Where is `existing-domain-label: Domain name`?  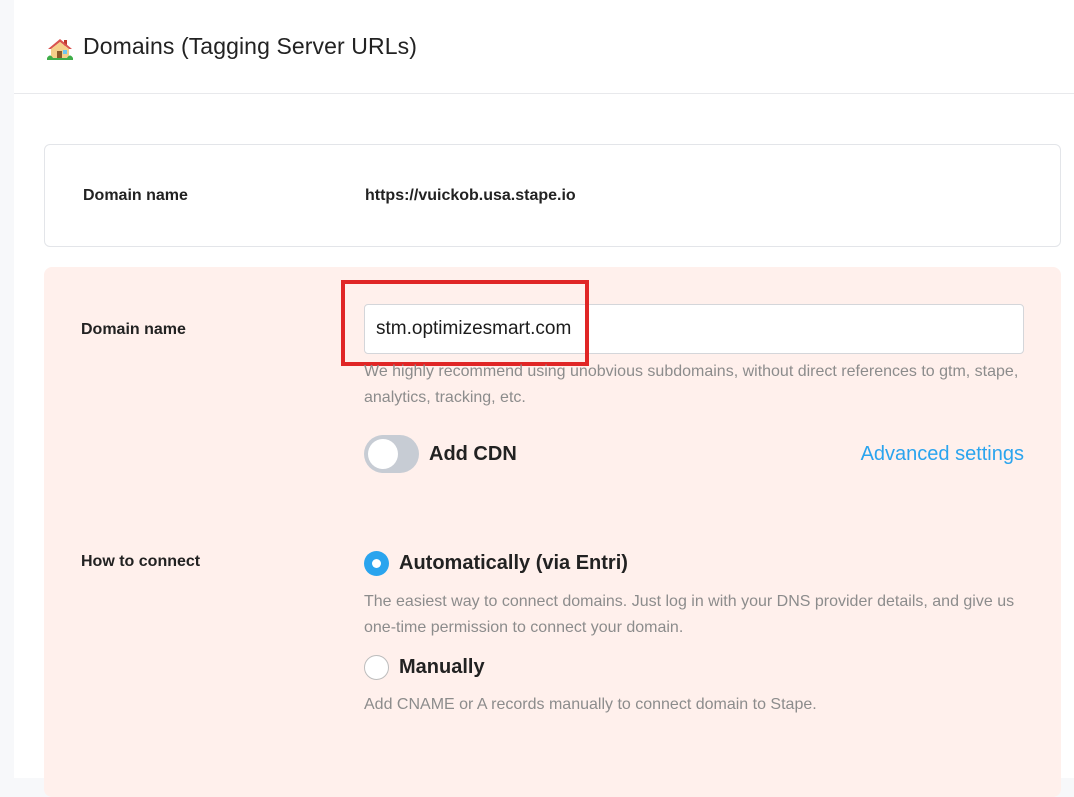
existing-domain-label: Domain name is located at coordinates (135, 195).